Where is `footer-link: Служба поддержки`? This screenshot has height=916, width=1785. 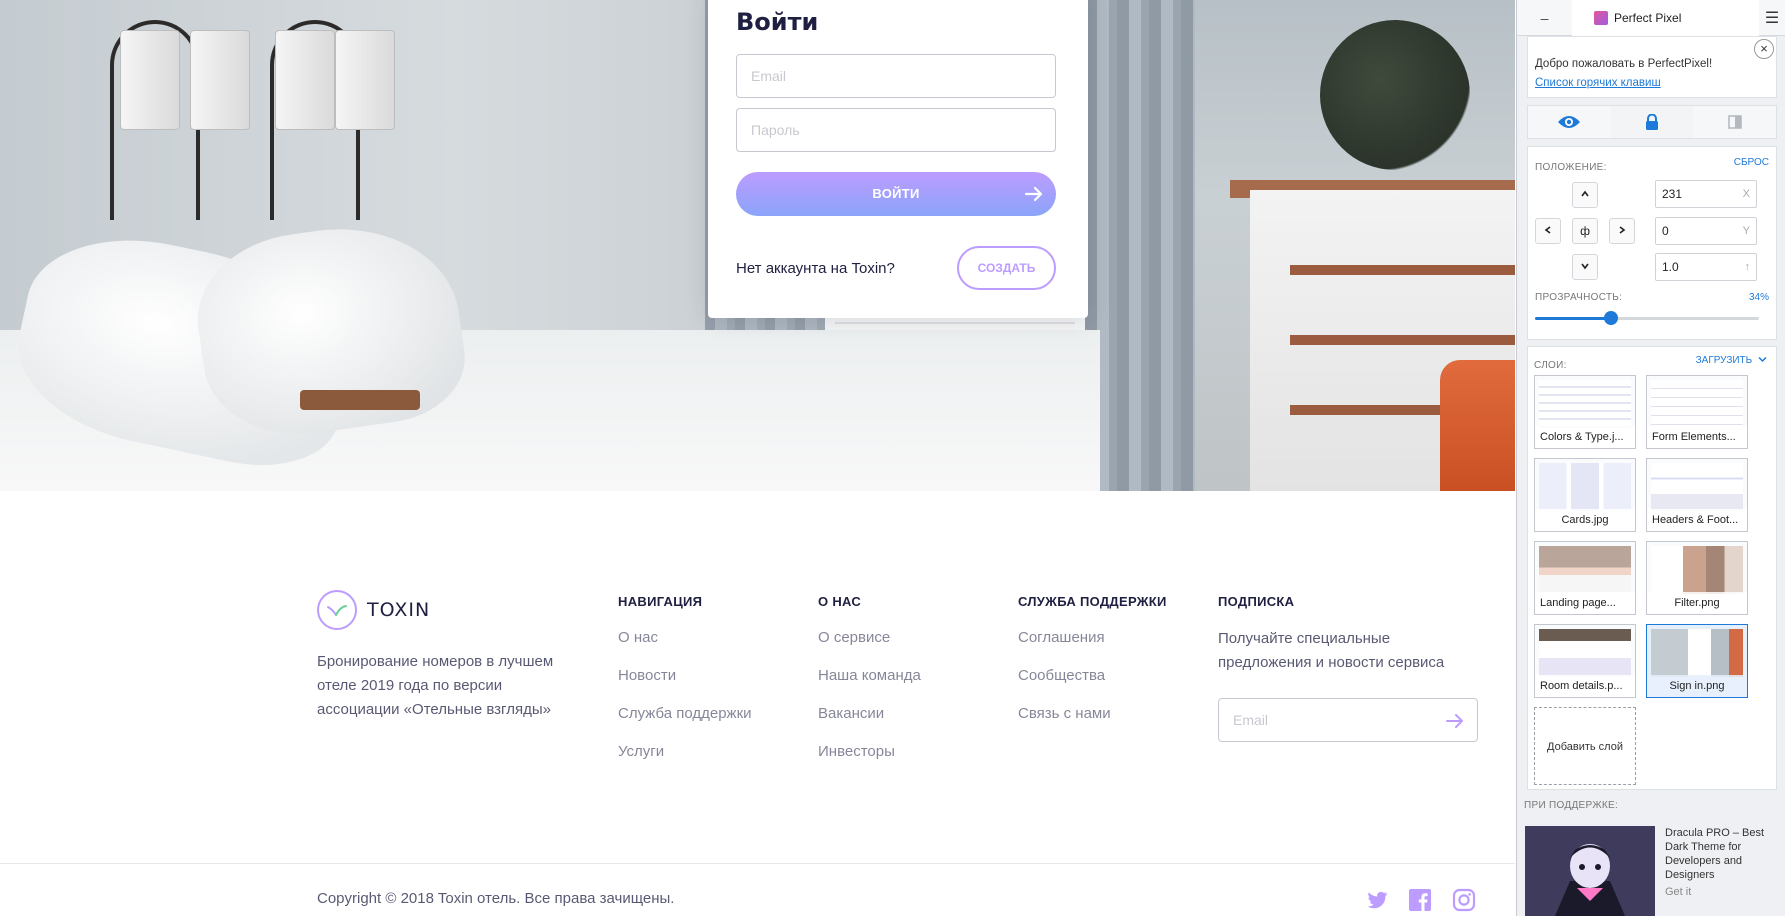 footer-link: Служба поддержки is located at coordinates (685, 722).